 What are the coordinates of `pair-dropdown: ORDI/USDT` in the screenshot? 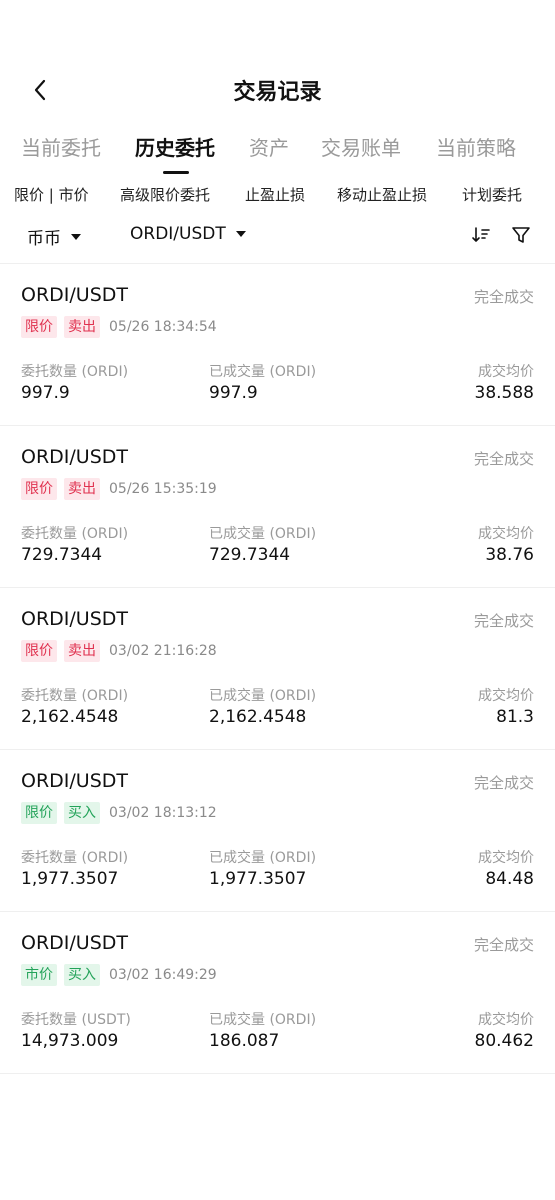 It's located at (188, 234).